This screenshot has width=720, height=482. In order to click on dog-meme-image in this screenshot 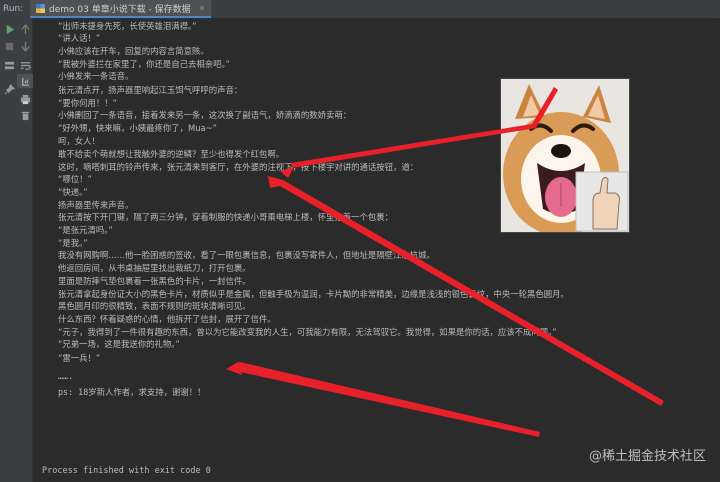, I will do `click(565, 155)`.